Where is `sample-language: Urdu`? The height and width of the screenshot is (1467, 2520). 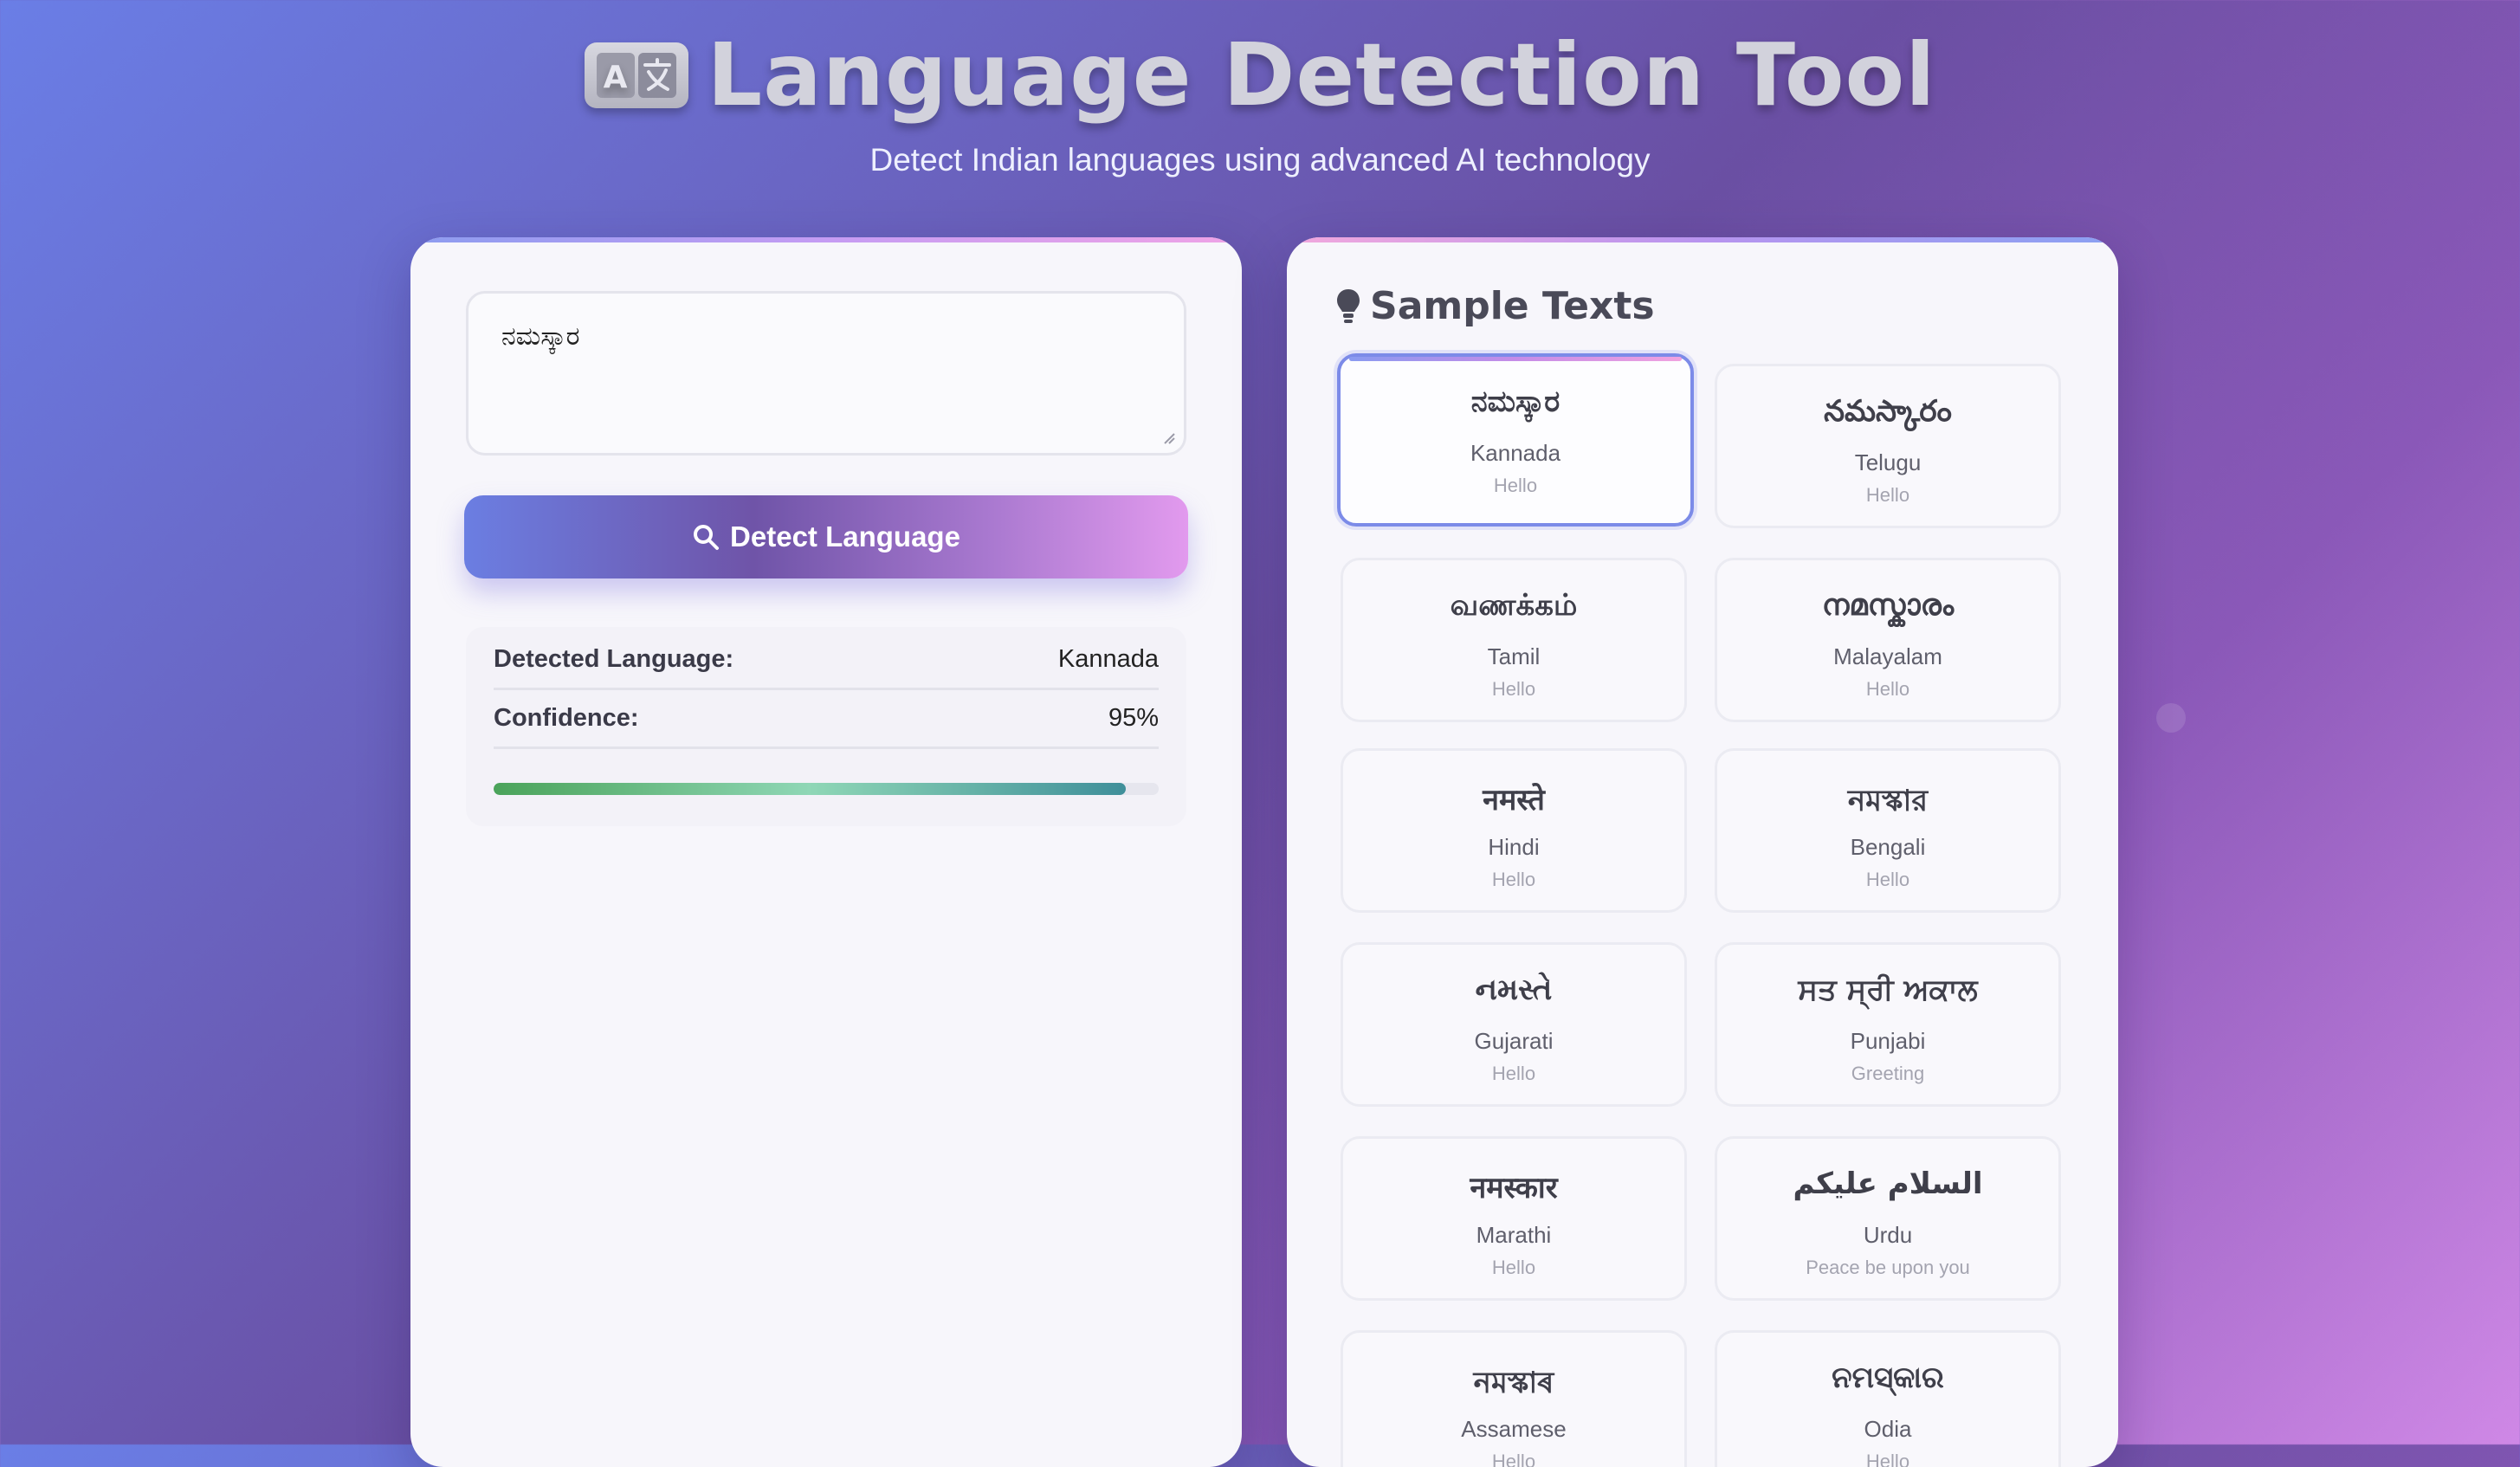
sample-language: Urdu is located at coordinates (1888, 1235).